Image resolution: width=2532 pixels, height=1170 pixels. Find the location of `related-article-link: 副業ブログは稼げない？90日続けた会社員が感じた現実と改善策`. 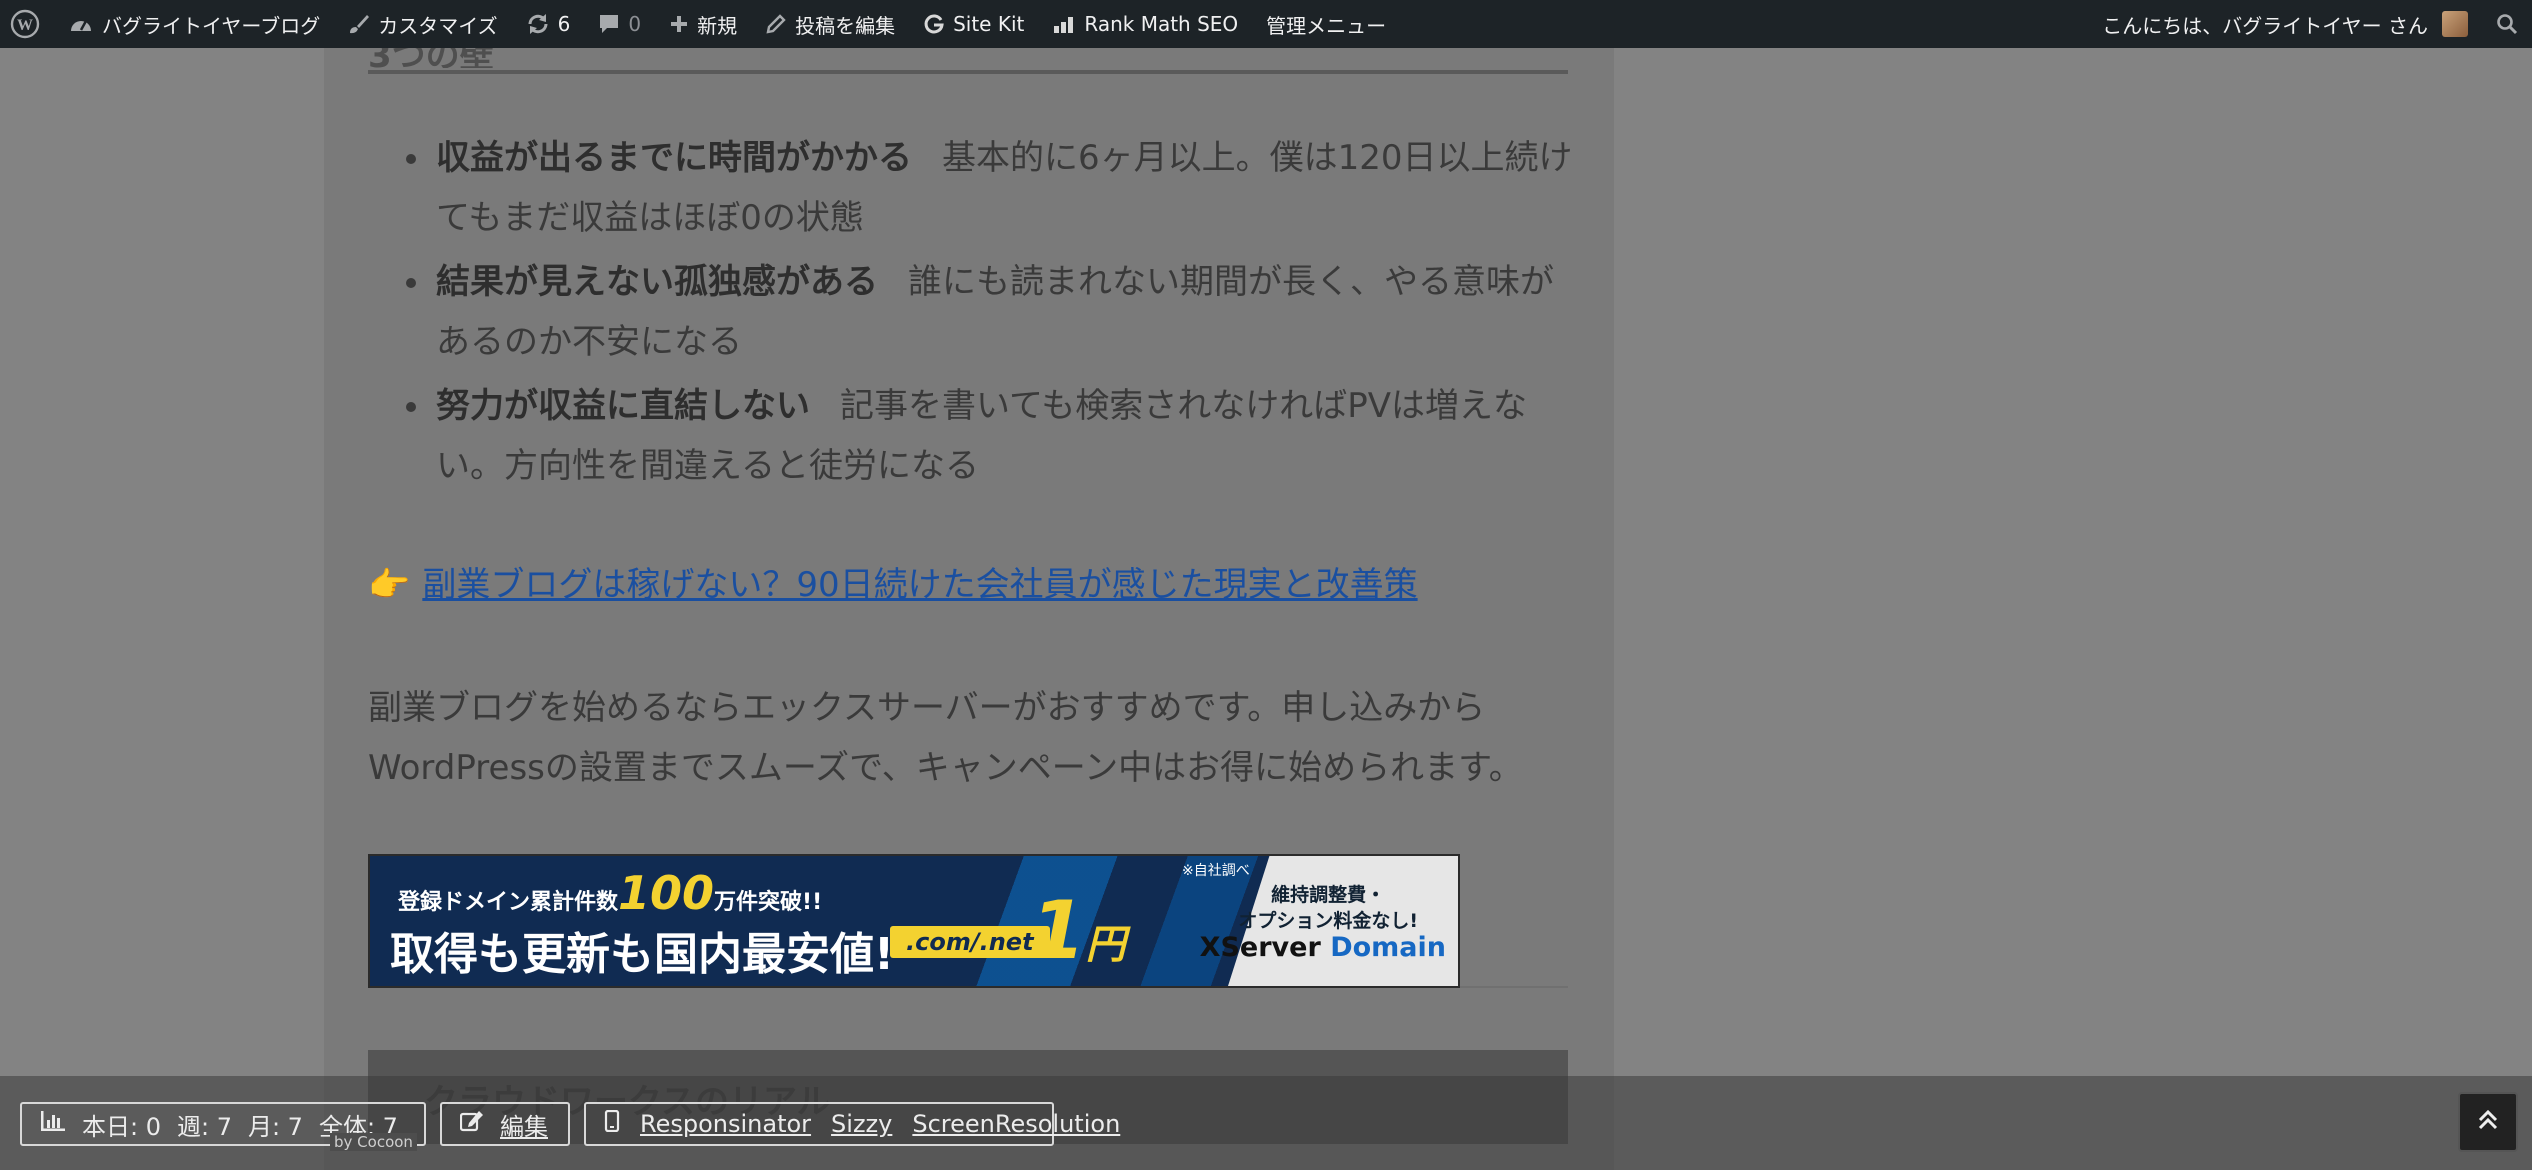

related-article-link: 副業ブログは稼げない？90日続けた会社員が感じた現実と改善策 is located at coordinates (919, 585).